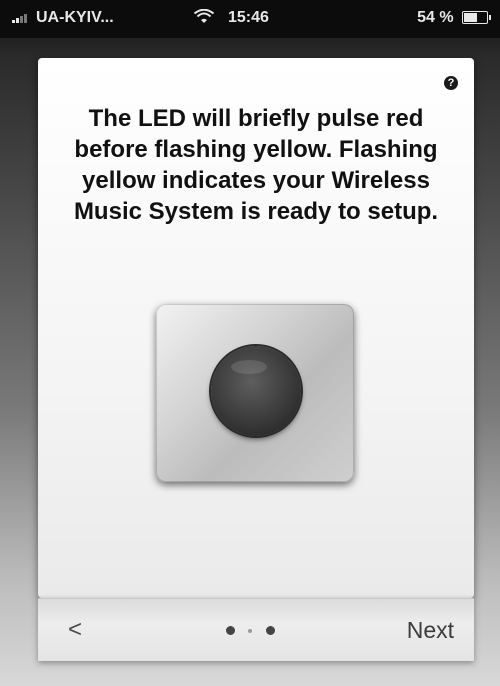 The width and height of the screenshot is (500, 686). I want to click on signal-icon, so click(19, 18).